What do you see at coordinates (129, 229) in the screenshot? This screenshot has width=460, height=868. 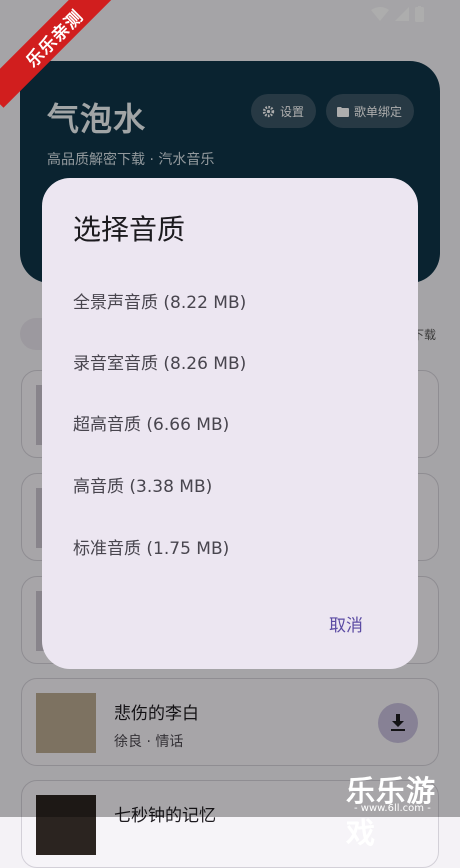 I see `dialog-title: 选择音质` at bounding box center [129, 229].